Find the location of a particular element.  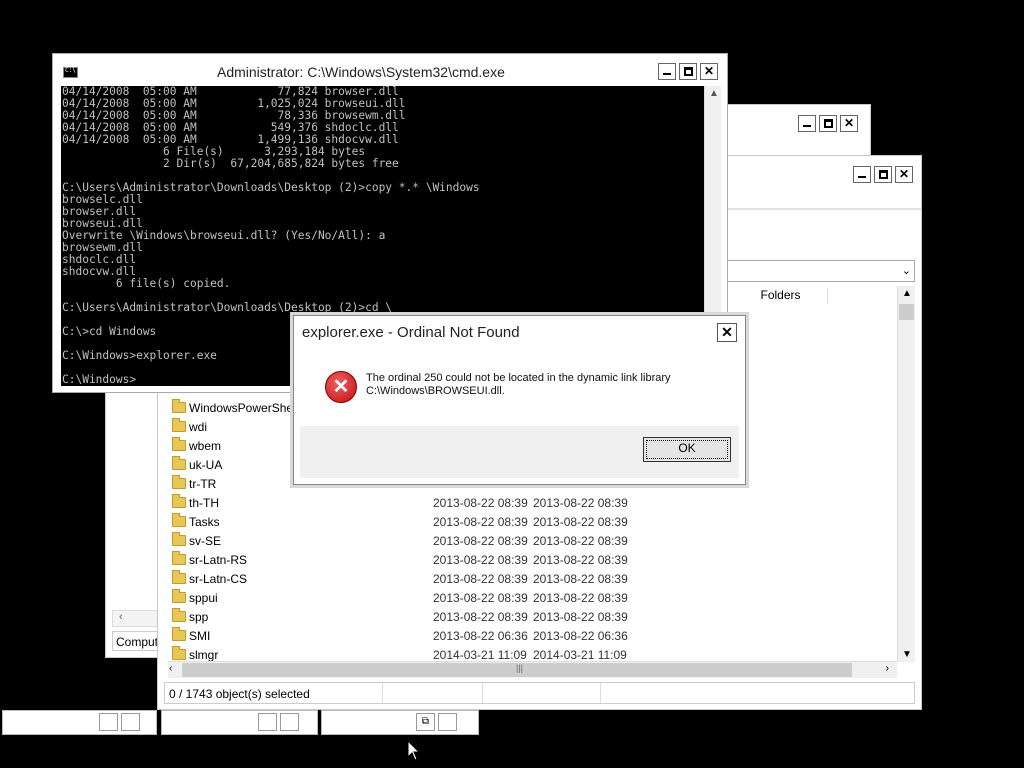

file-name: spp is located at coordinates (199, 617).